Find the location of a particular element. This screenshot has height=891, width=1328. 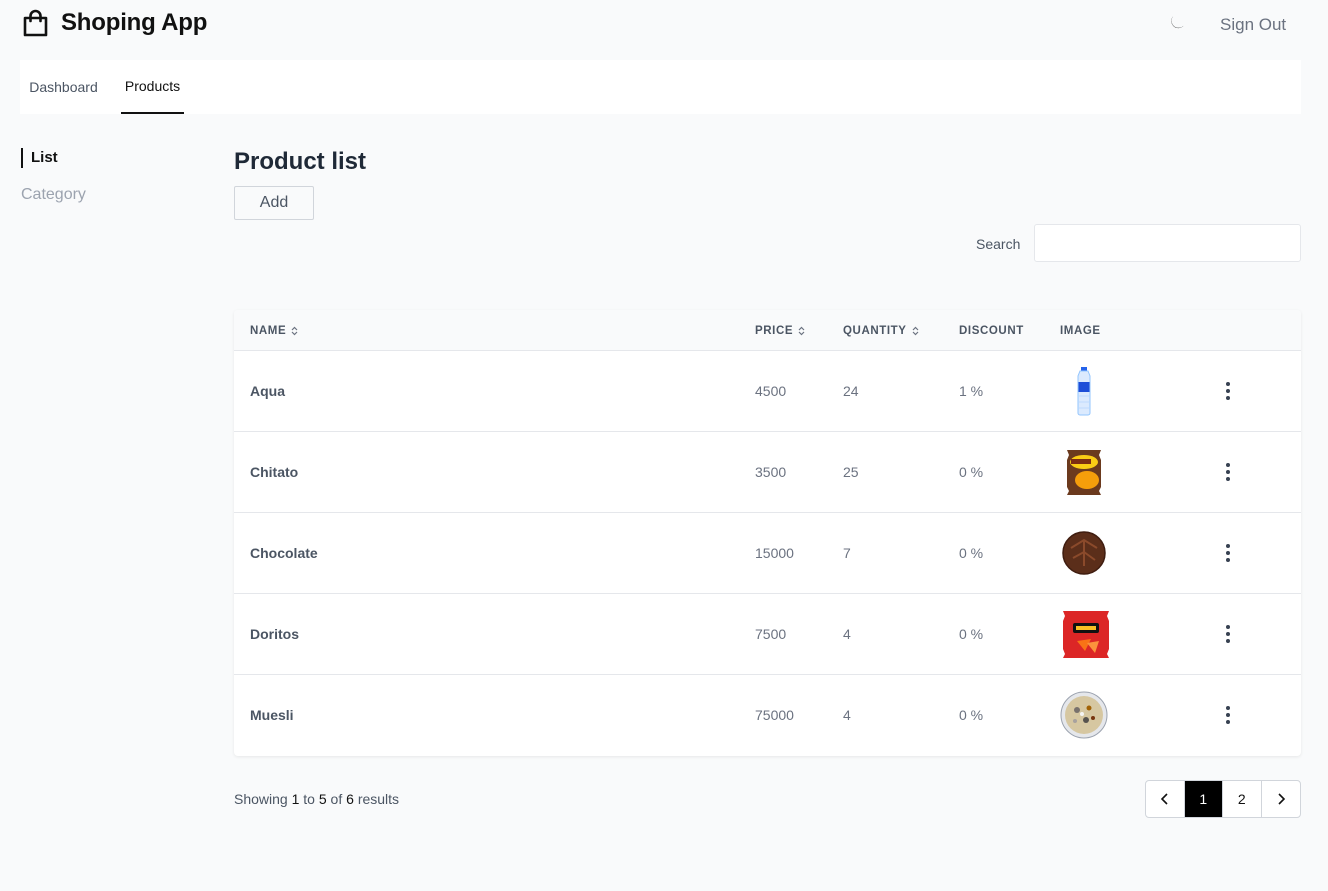

column-header-name: NAME is located at coordinates (274, 330).